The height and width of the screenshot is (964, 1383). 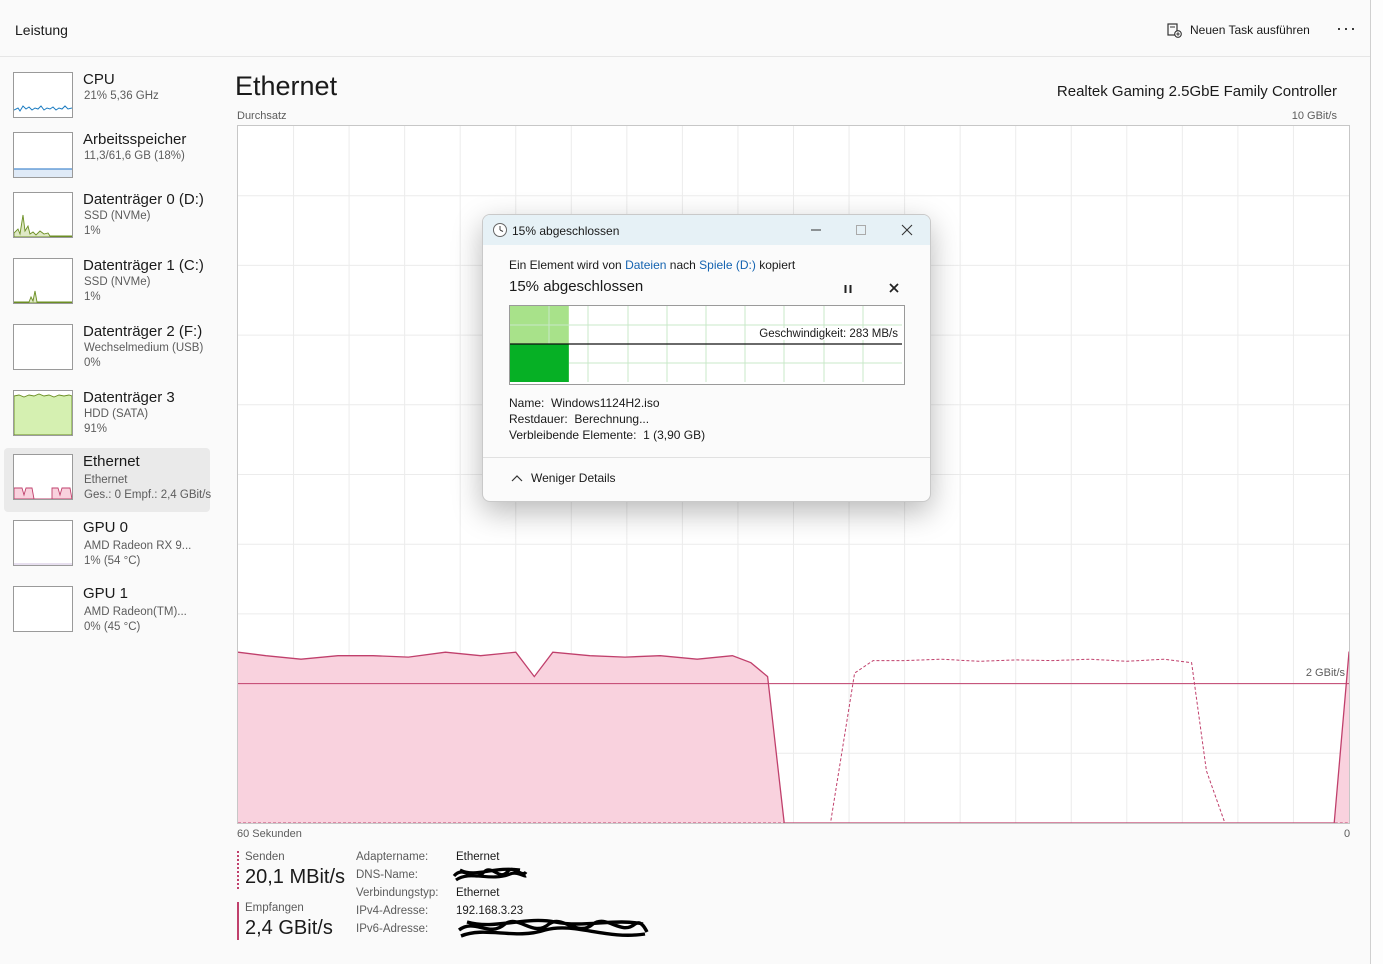 I want to click on pause-icon, so click(x=848, y=289).